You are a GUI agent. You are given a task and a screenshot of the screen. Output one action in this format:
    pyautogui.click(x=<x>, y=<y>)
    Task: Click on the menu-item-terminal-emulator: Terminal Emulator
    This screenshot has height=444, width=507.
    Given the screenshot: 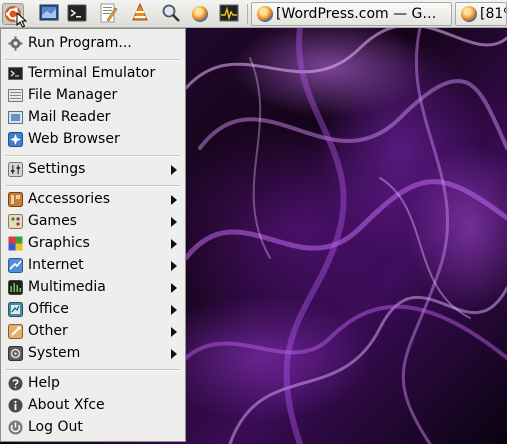 What is the action you would take?
    pyautogui.click(x=93, y=74)
    